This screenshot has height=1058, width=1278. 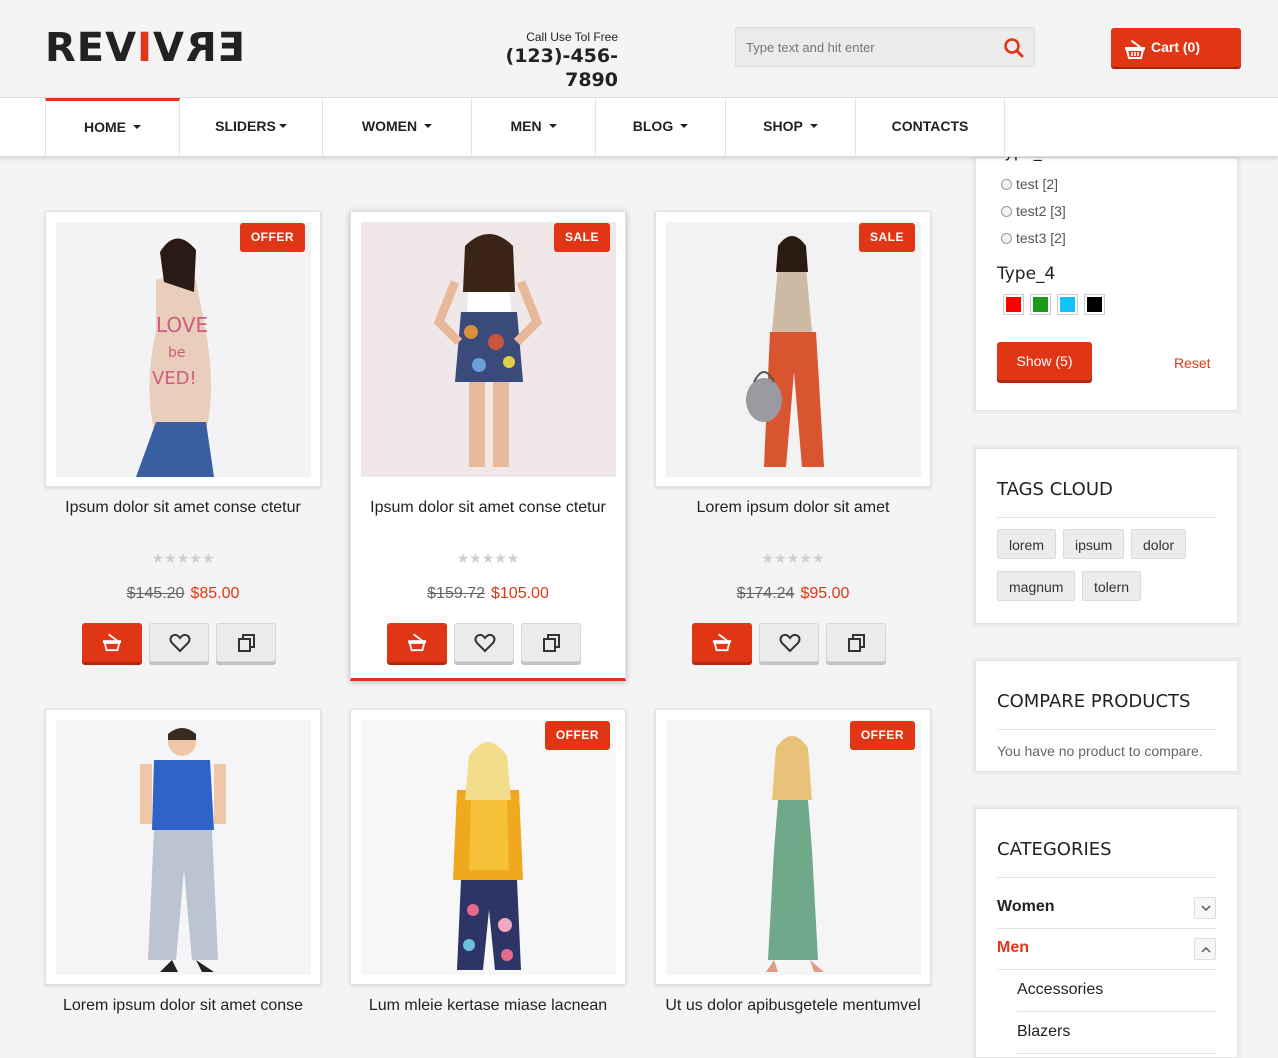 I want to click on category-item-men: Men, so click(x=1106, y=949).